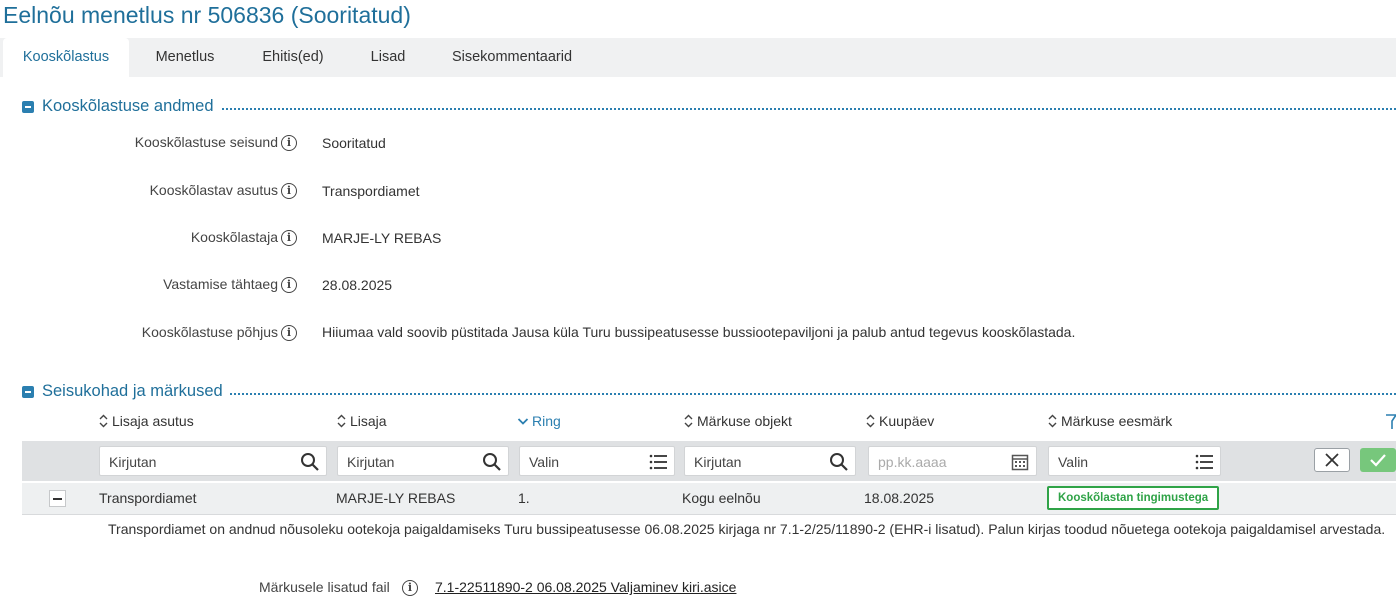 This screenshot has height=609, width=1396. What do you see at coordinates (293, 57) in the screenshot?
I see `tab-ehitised: Ehitis(ed)` at bounding box center [293, 57].